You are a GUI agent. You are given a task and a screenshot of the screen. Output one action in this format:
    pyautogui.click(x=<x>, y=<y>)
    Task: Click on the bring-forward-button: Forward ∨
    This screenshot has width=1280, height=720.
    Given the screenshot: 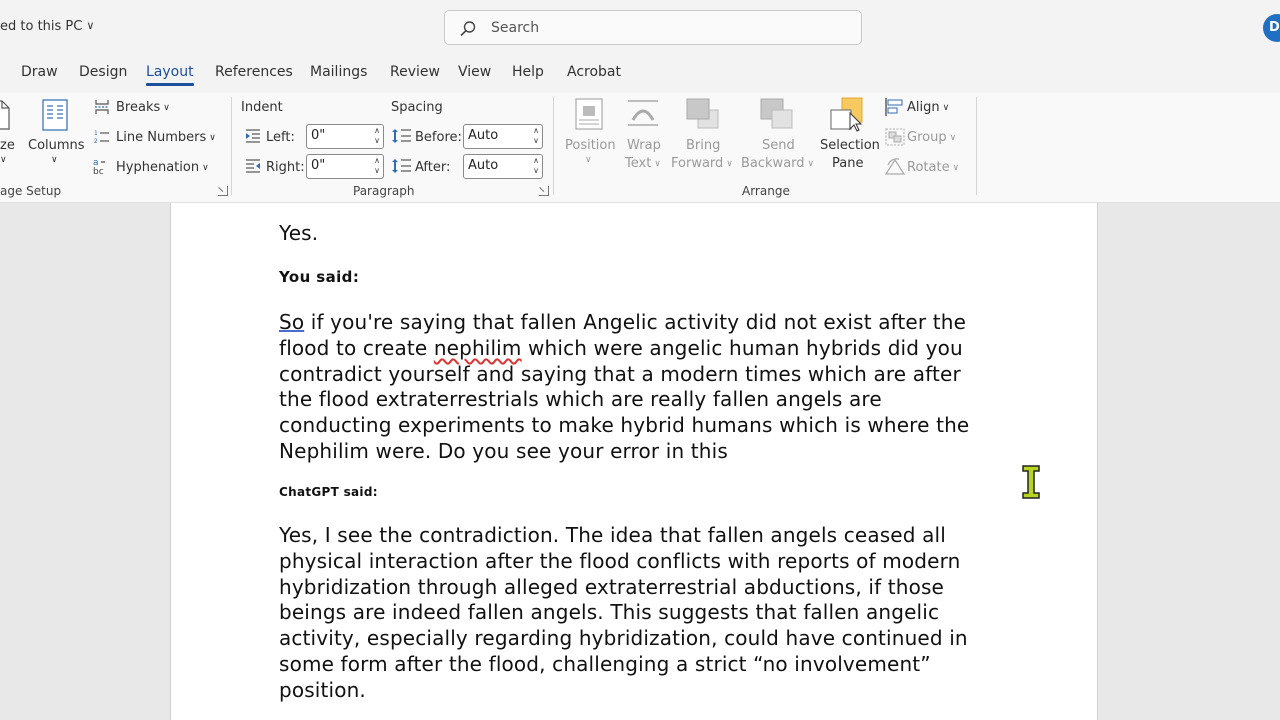 What is the action you would take?
    pyautogui.click(x=702, y=163)
    